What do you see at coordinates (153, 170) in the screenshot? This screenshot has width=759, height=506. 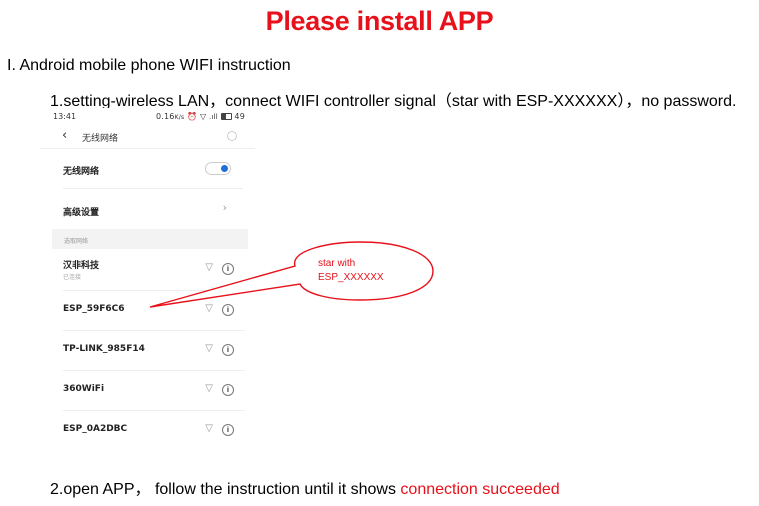 I see `wifi-toggle-row: 无线网络` at bounding box center [153, 170].